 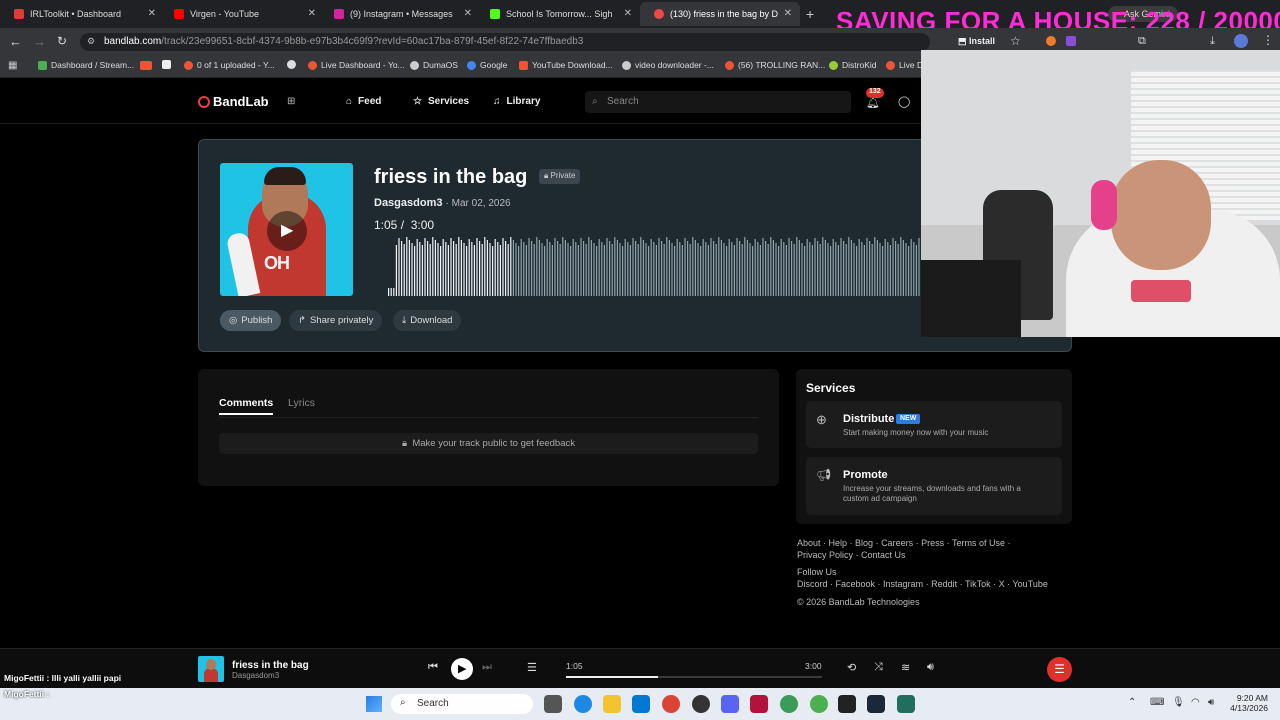 I want to click on waveform, so click(x=648, y=266).